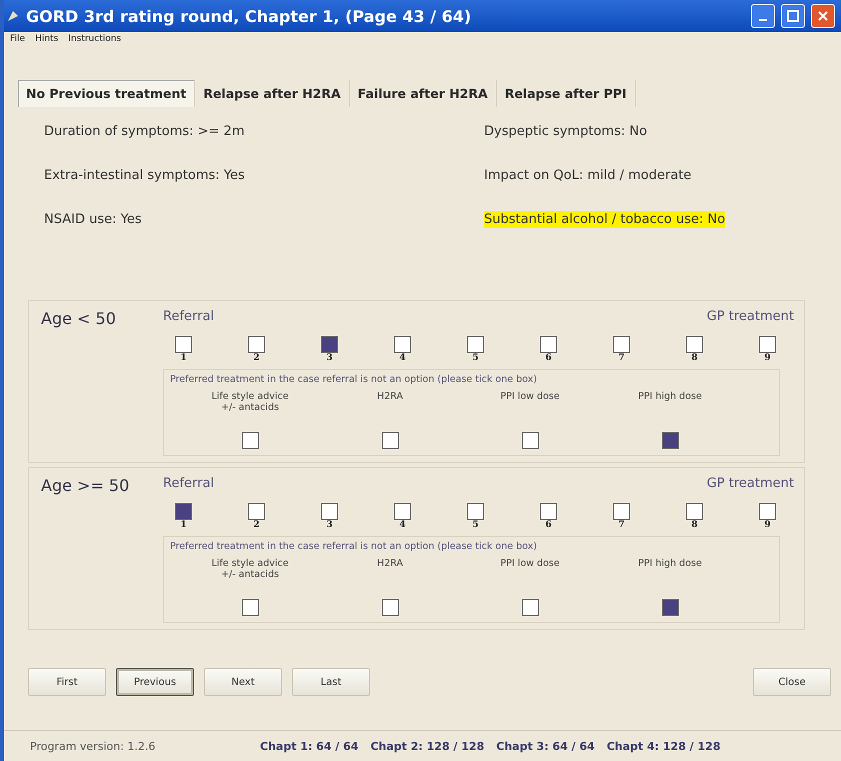  What do you see at coordinates (46, 39) in the screenshot?
I see `menu-item: Hints` at bounding box center [46, 39].